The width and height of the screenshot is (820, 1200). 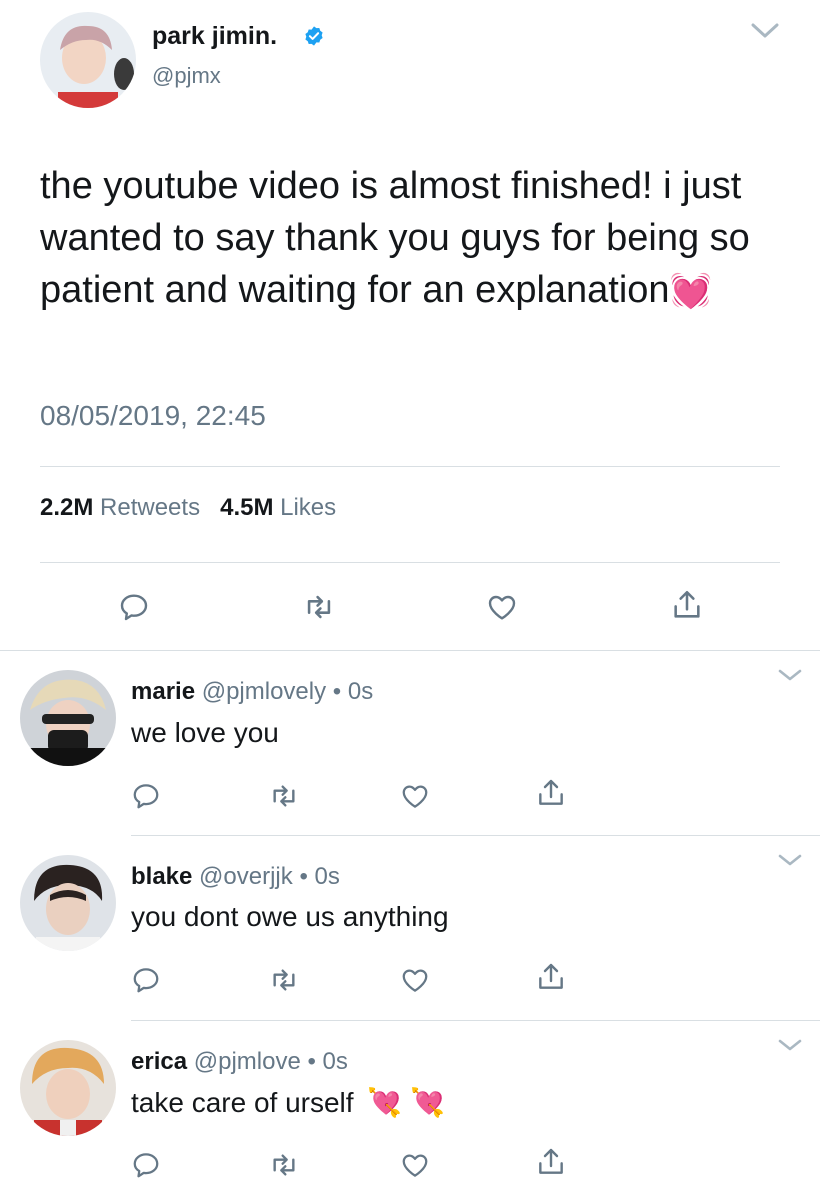 What do you see at coordinates (314, 36) in the screenshot?
I see `verified-icon` at bounding box center [314, 36].